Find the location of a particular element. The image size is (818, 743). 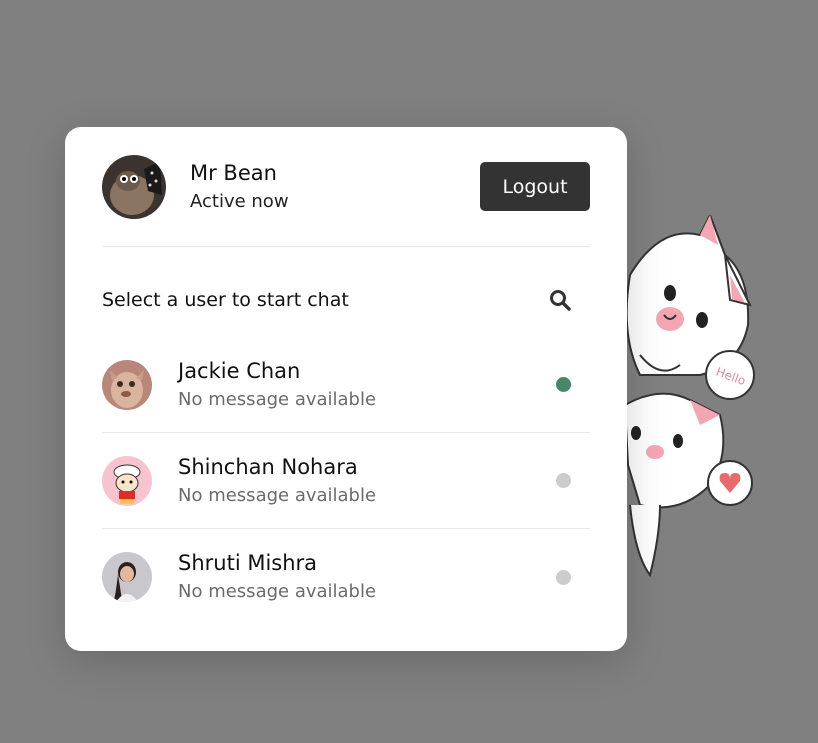

current-user-avatar is located at coordinates (134, 186).